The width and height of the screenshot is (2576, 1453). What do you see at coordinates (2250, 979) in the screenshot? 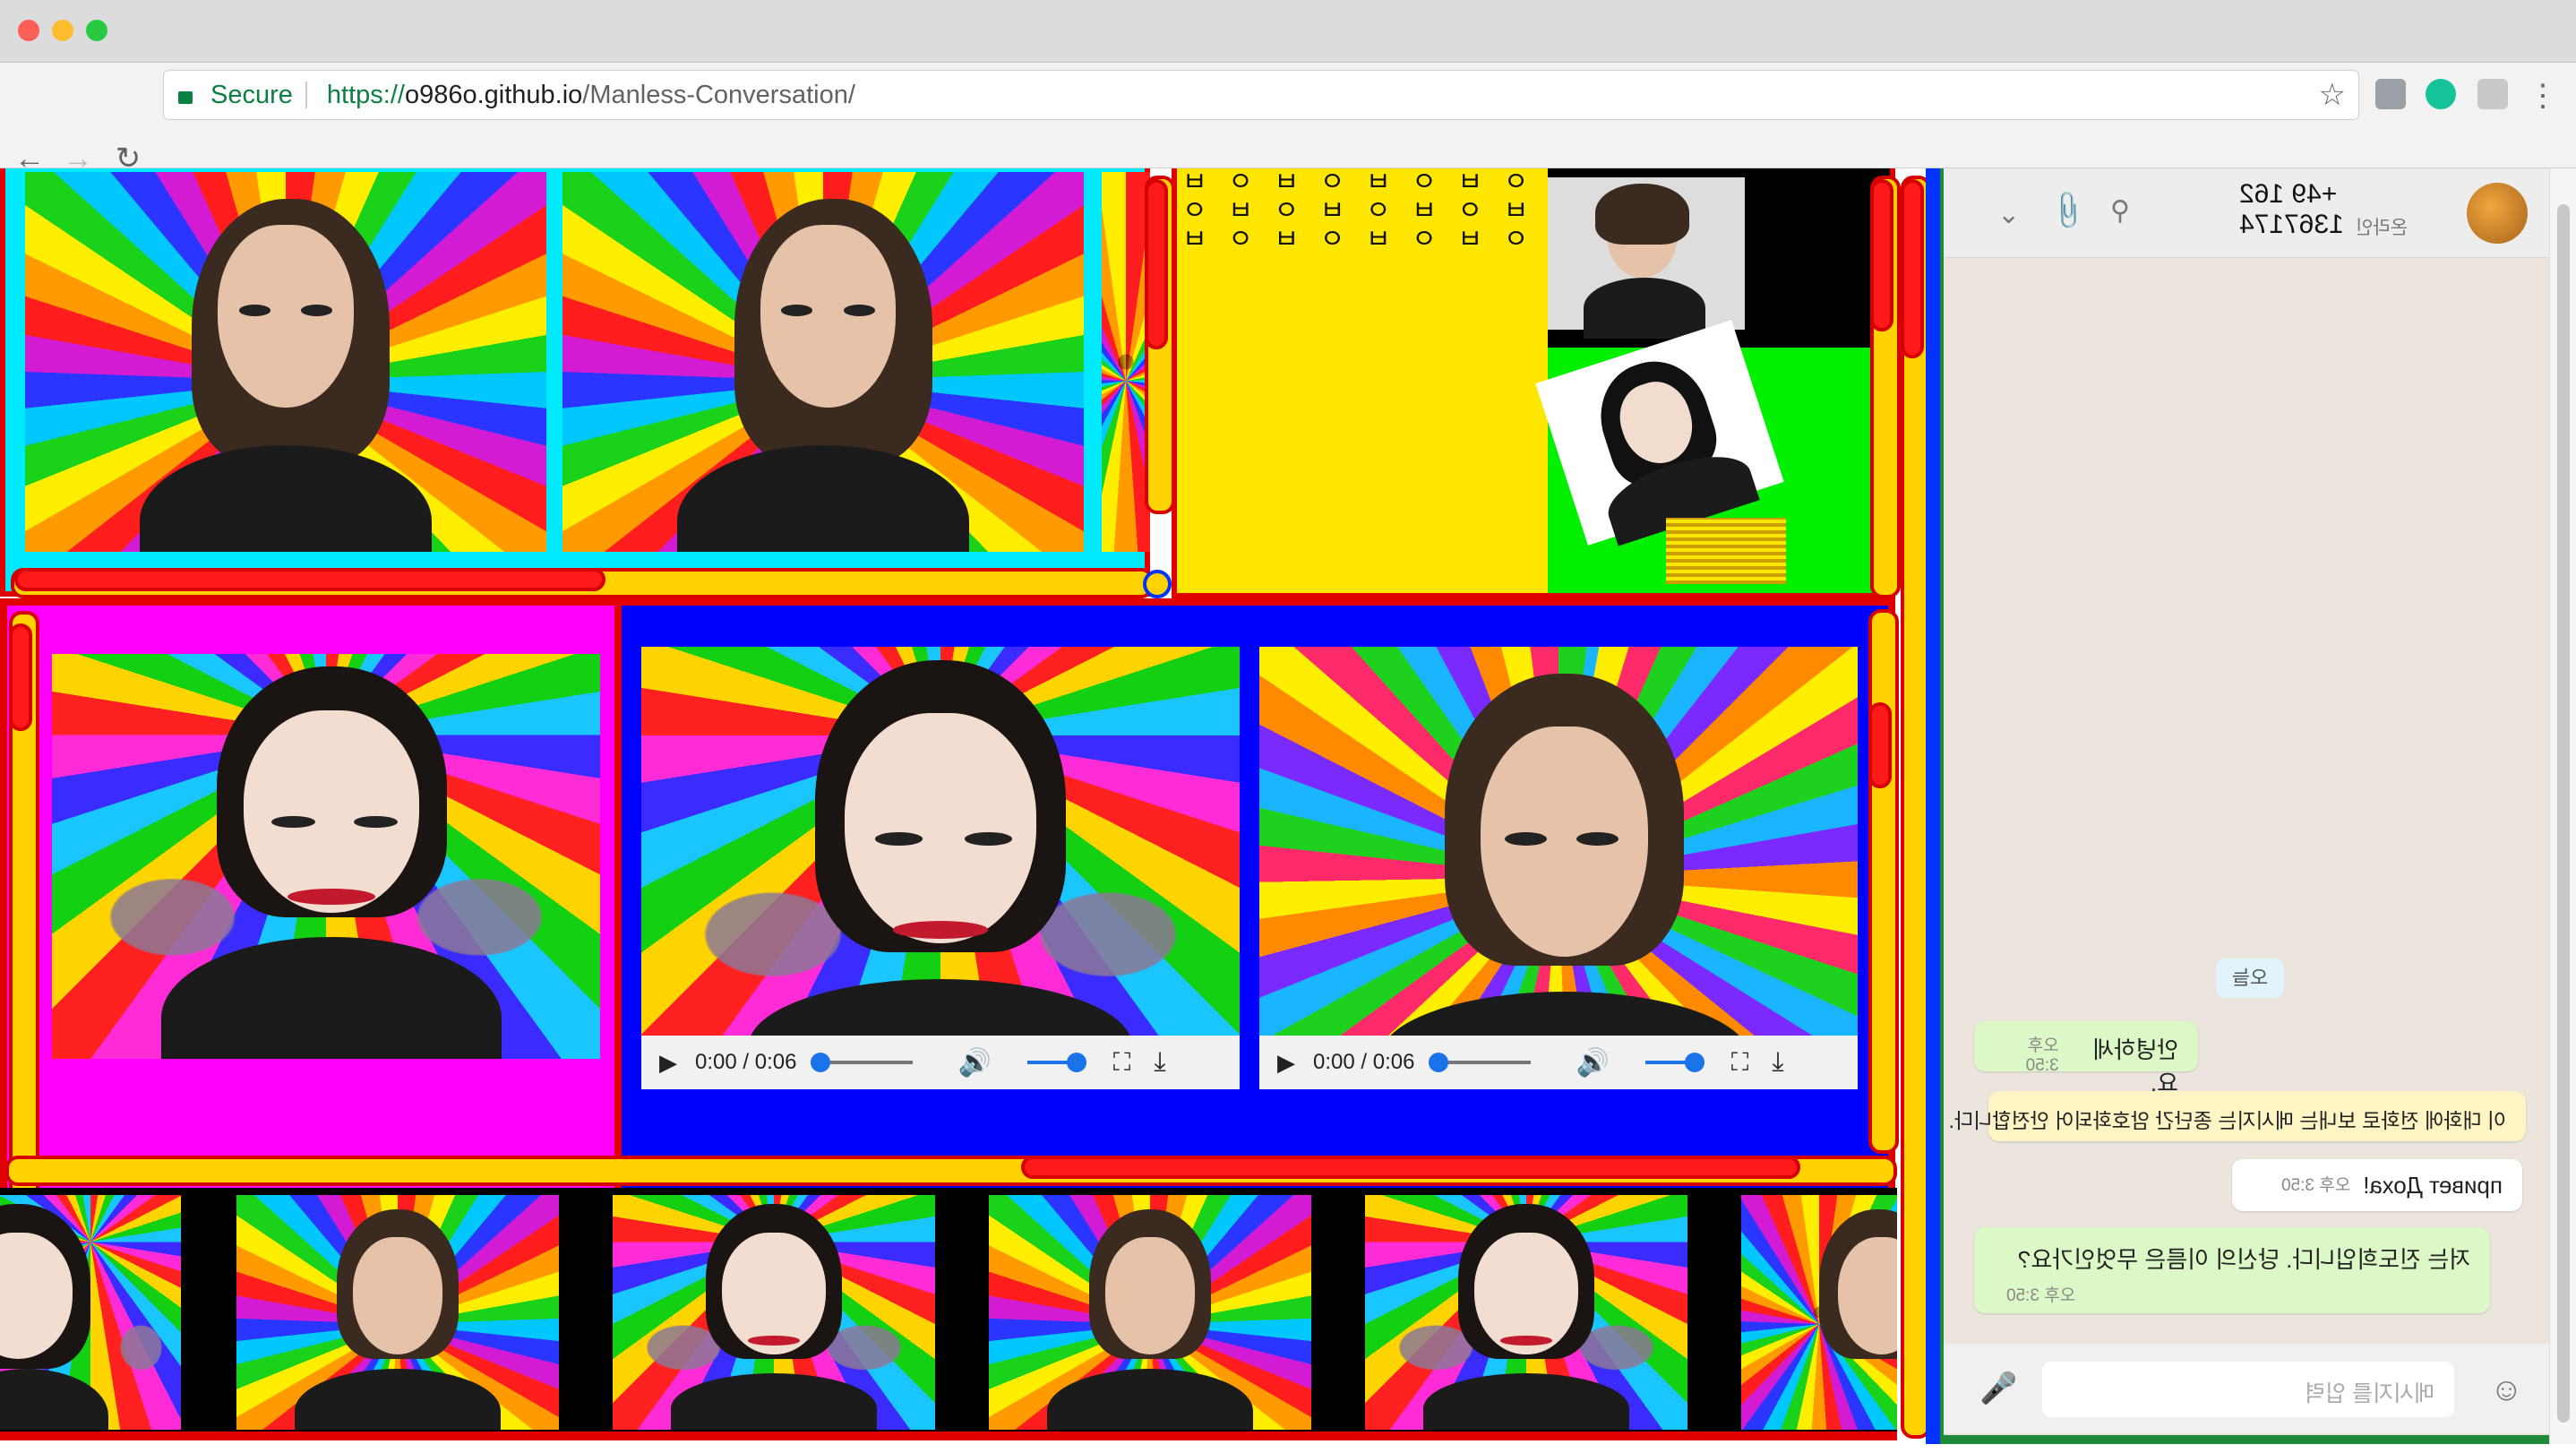
I see `date-chip: 오늘` at bounding box center [2250, 979].